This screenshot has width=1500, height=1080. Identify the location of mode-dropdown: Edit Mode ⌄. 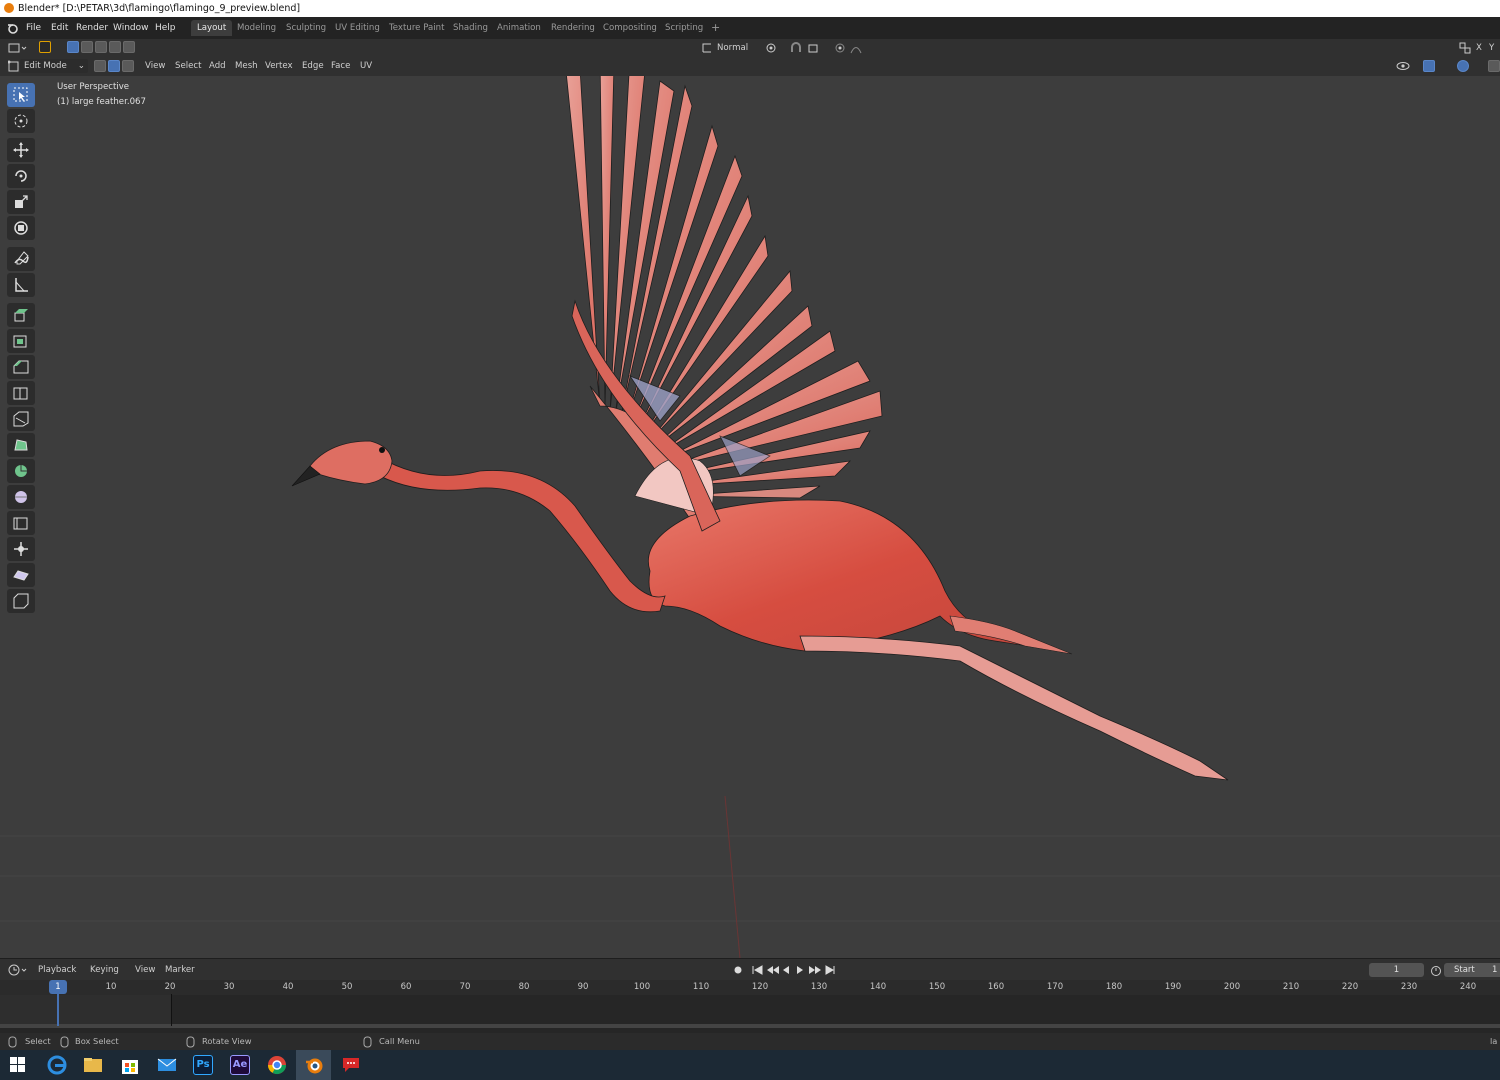
(54, 66).